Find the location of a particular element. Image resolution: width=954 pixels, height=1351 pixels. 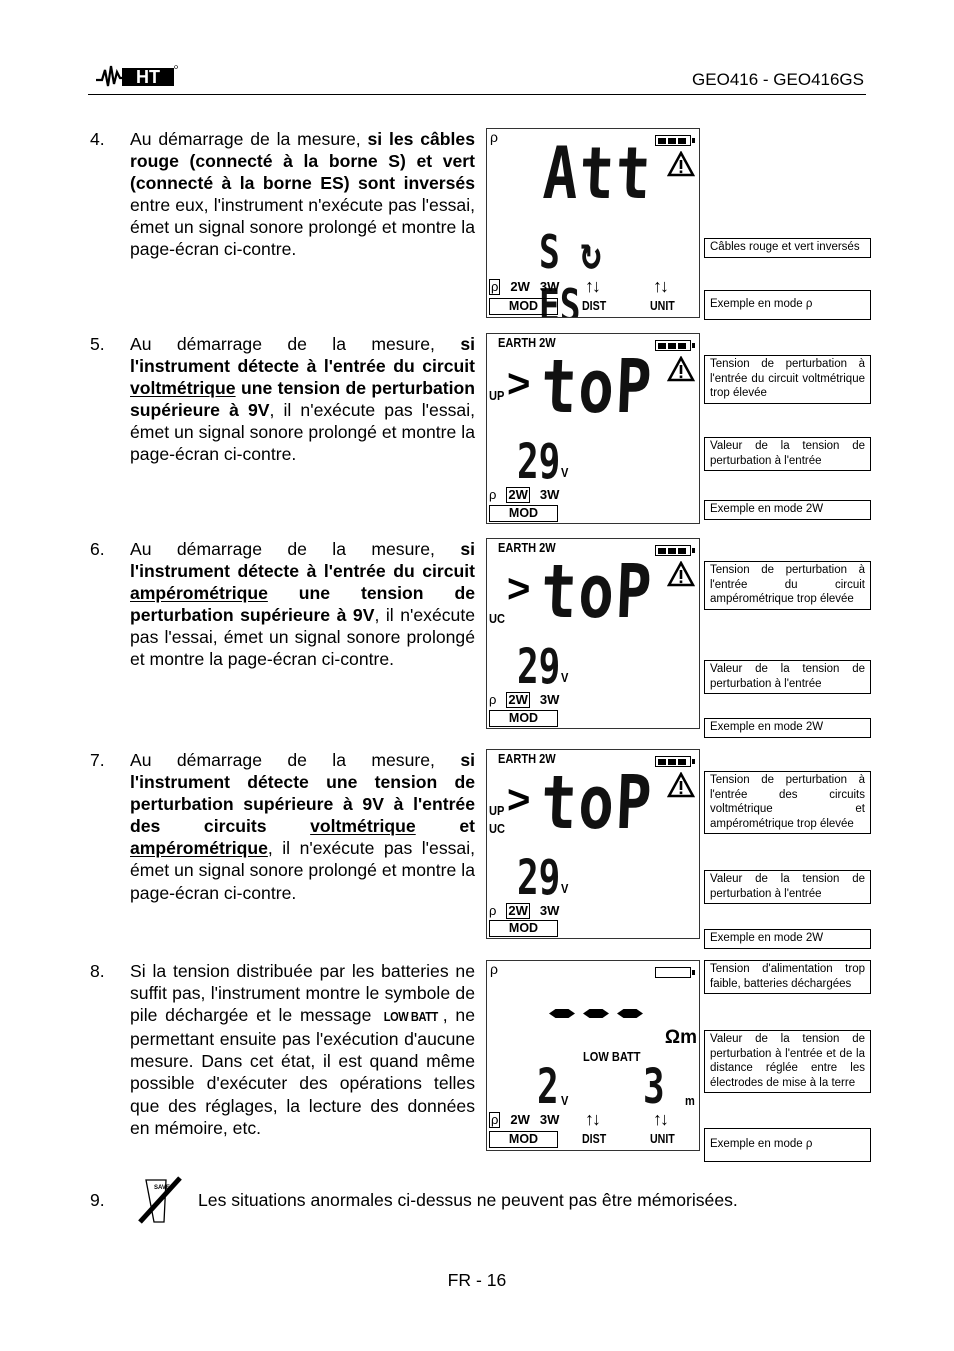

svg-text: HT is located at coordinates (148, 77).